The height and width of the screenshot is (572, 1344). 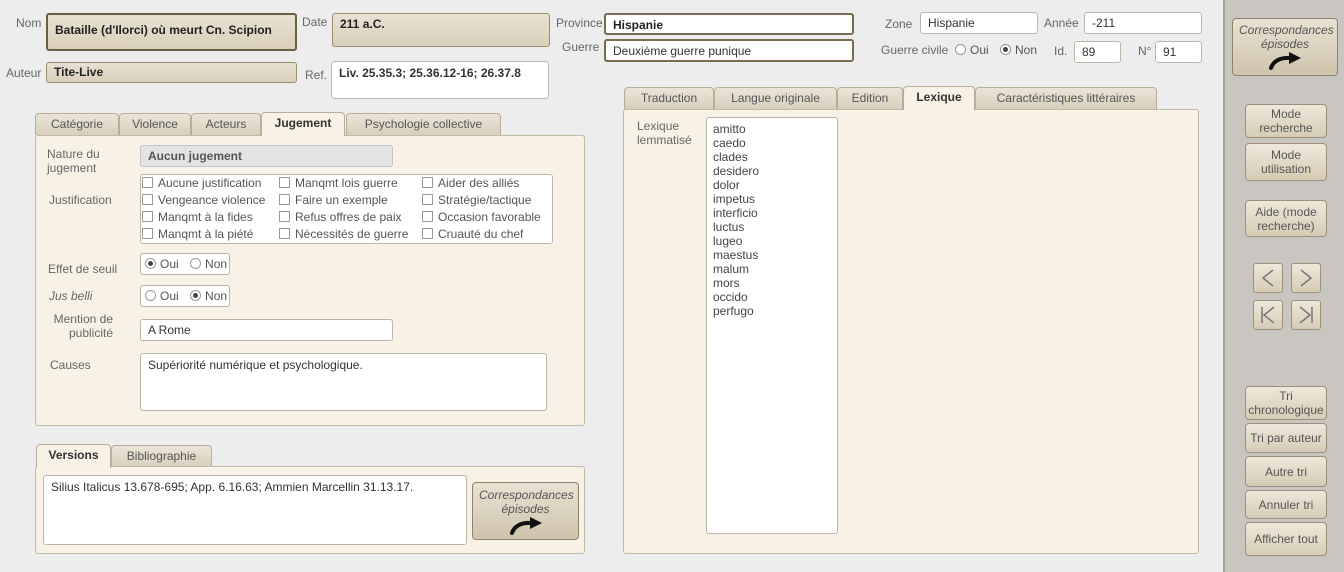 What do you see at coordinates (161, 456) in the screenshot?
I see `tab-bibliographie: Bibliographie` at bounding box center [161, 456].